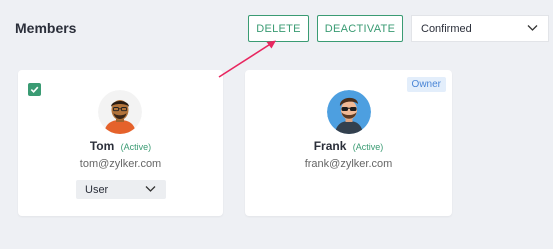 The width and height of the screenshot is (553, 249). I want to click on select-member-checkbox, so click(34, 89).